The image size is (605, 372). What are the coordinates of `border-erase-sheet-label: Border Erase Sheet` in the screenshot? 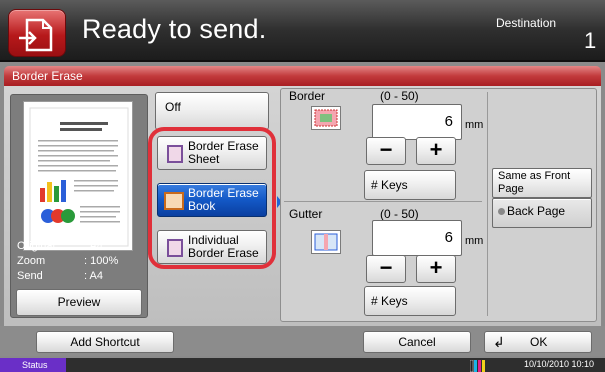 It's located at (223, 152).